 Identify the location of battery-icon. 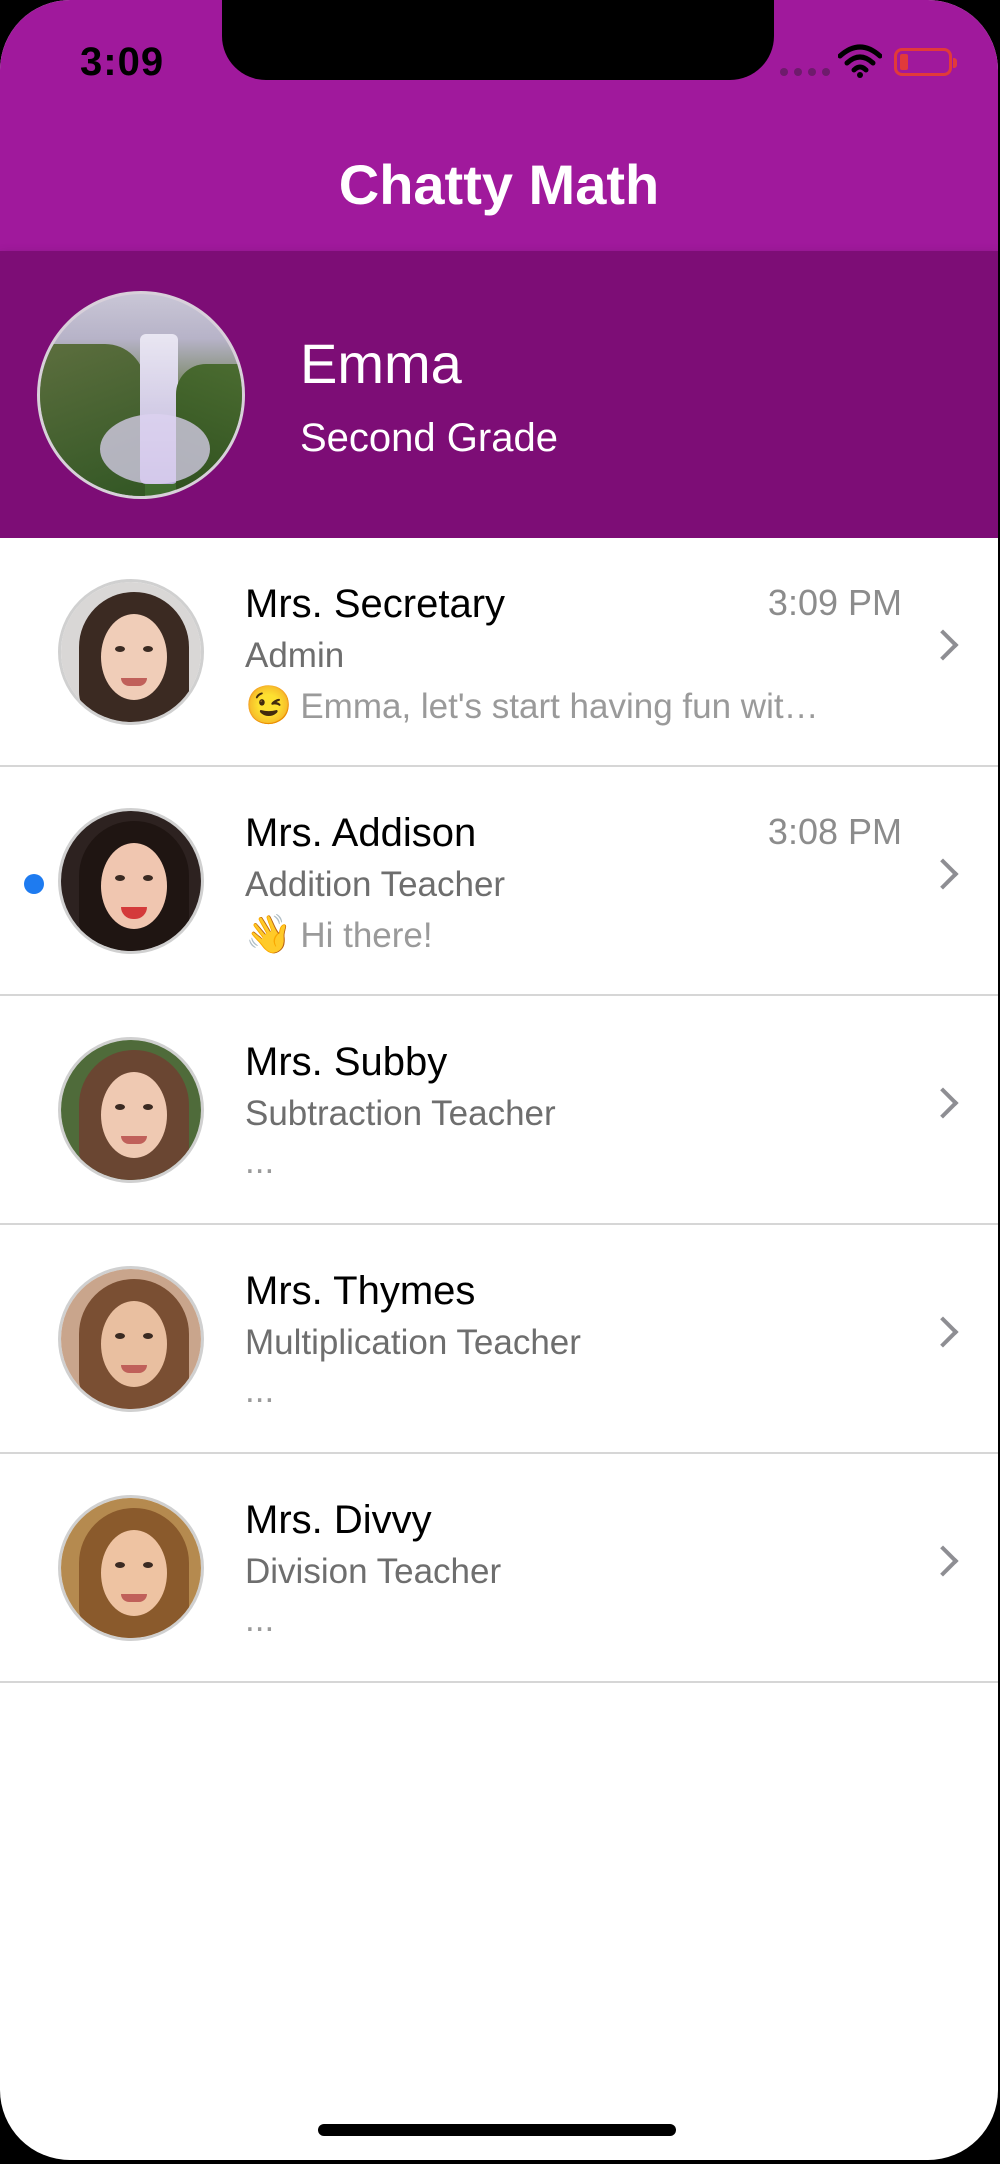
(925, 62).